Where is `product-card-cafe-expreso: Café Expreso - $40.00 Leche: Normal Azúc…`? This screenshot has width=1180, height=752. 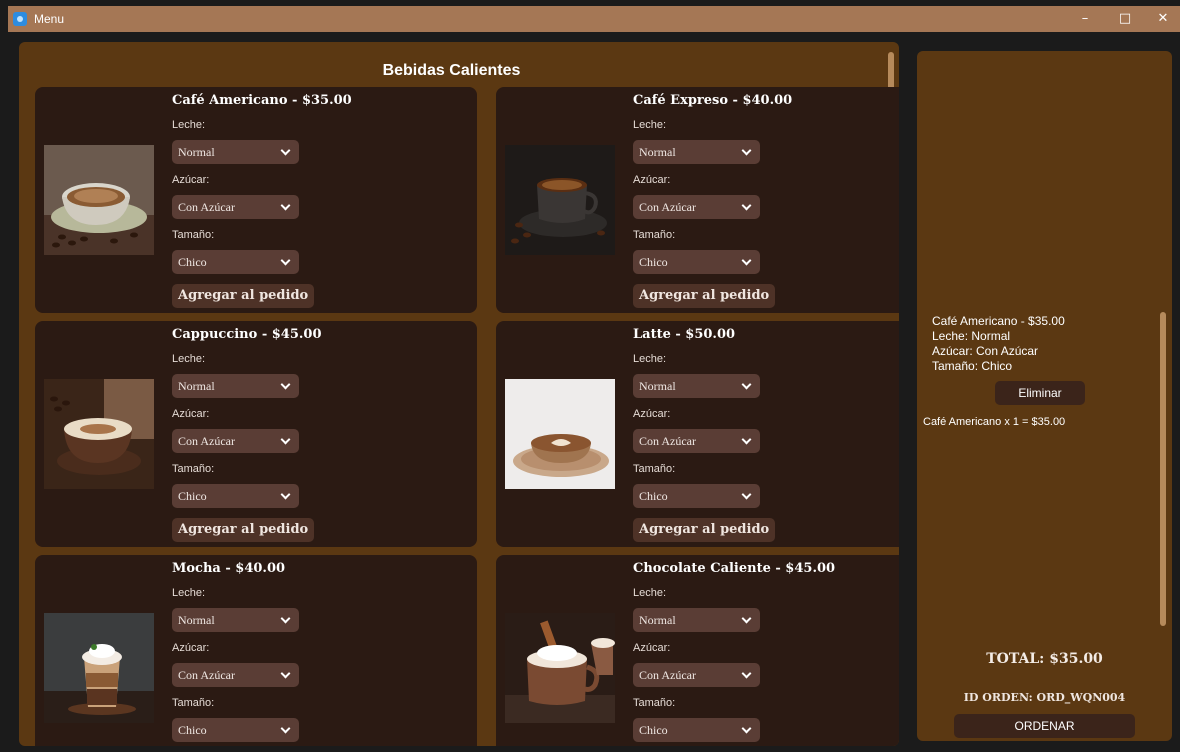
product-card-cafe-expreso: Café Expreso - $40.00 Leche: Normal Azúc… is located at coordinates (697, 200).